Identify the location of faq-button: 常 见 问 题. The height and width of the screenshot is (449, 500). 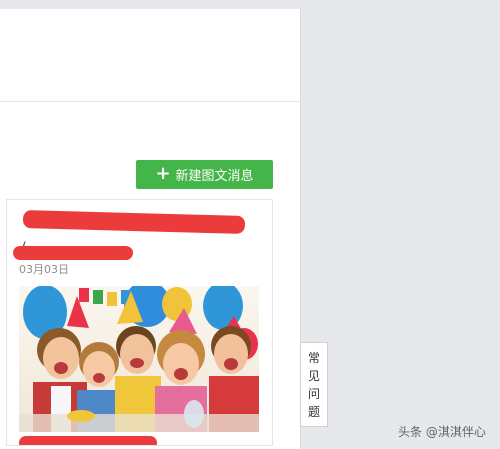
(314, 384).